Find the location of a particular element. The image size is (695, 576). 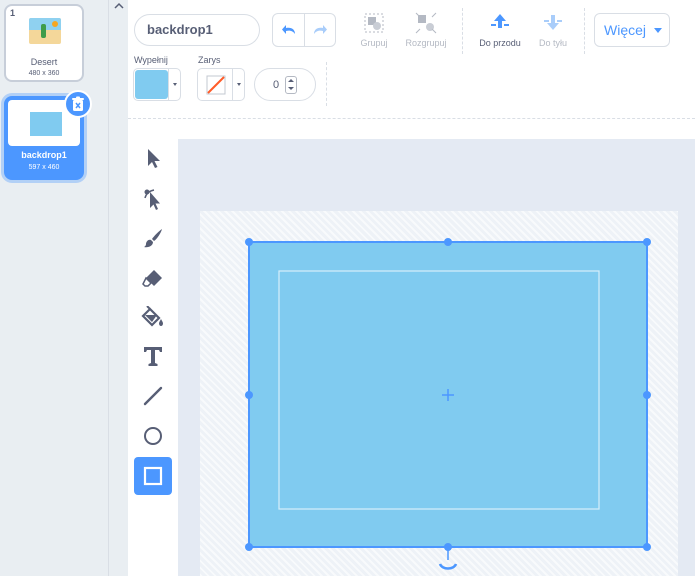

desert-thumbnail is located at coordinates (45, 31).